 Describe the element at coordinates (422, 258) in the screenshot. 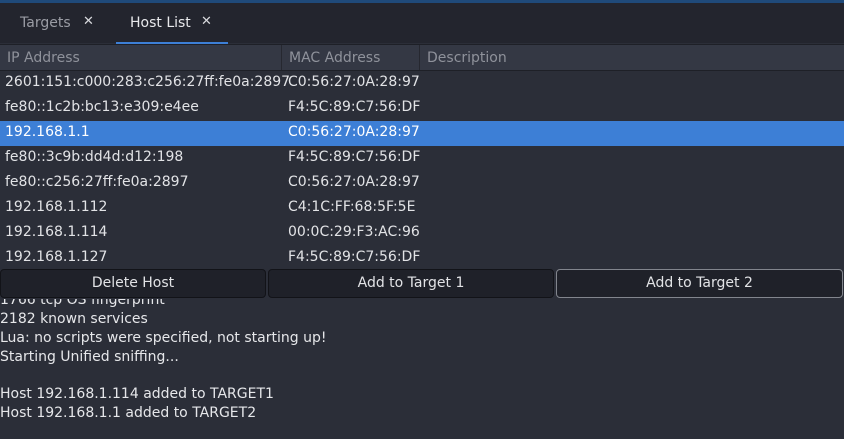

I see `table-row: 192.168.1.127 F4:5C:89:C7:56:DF` at that location.